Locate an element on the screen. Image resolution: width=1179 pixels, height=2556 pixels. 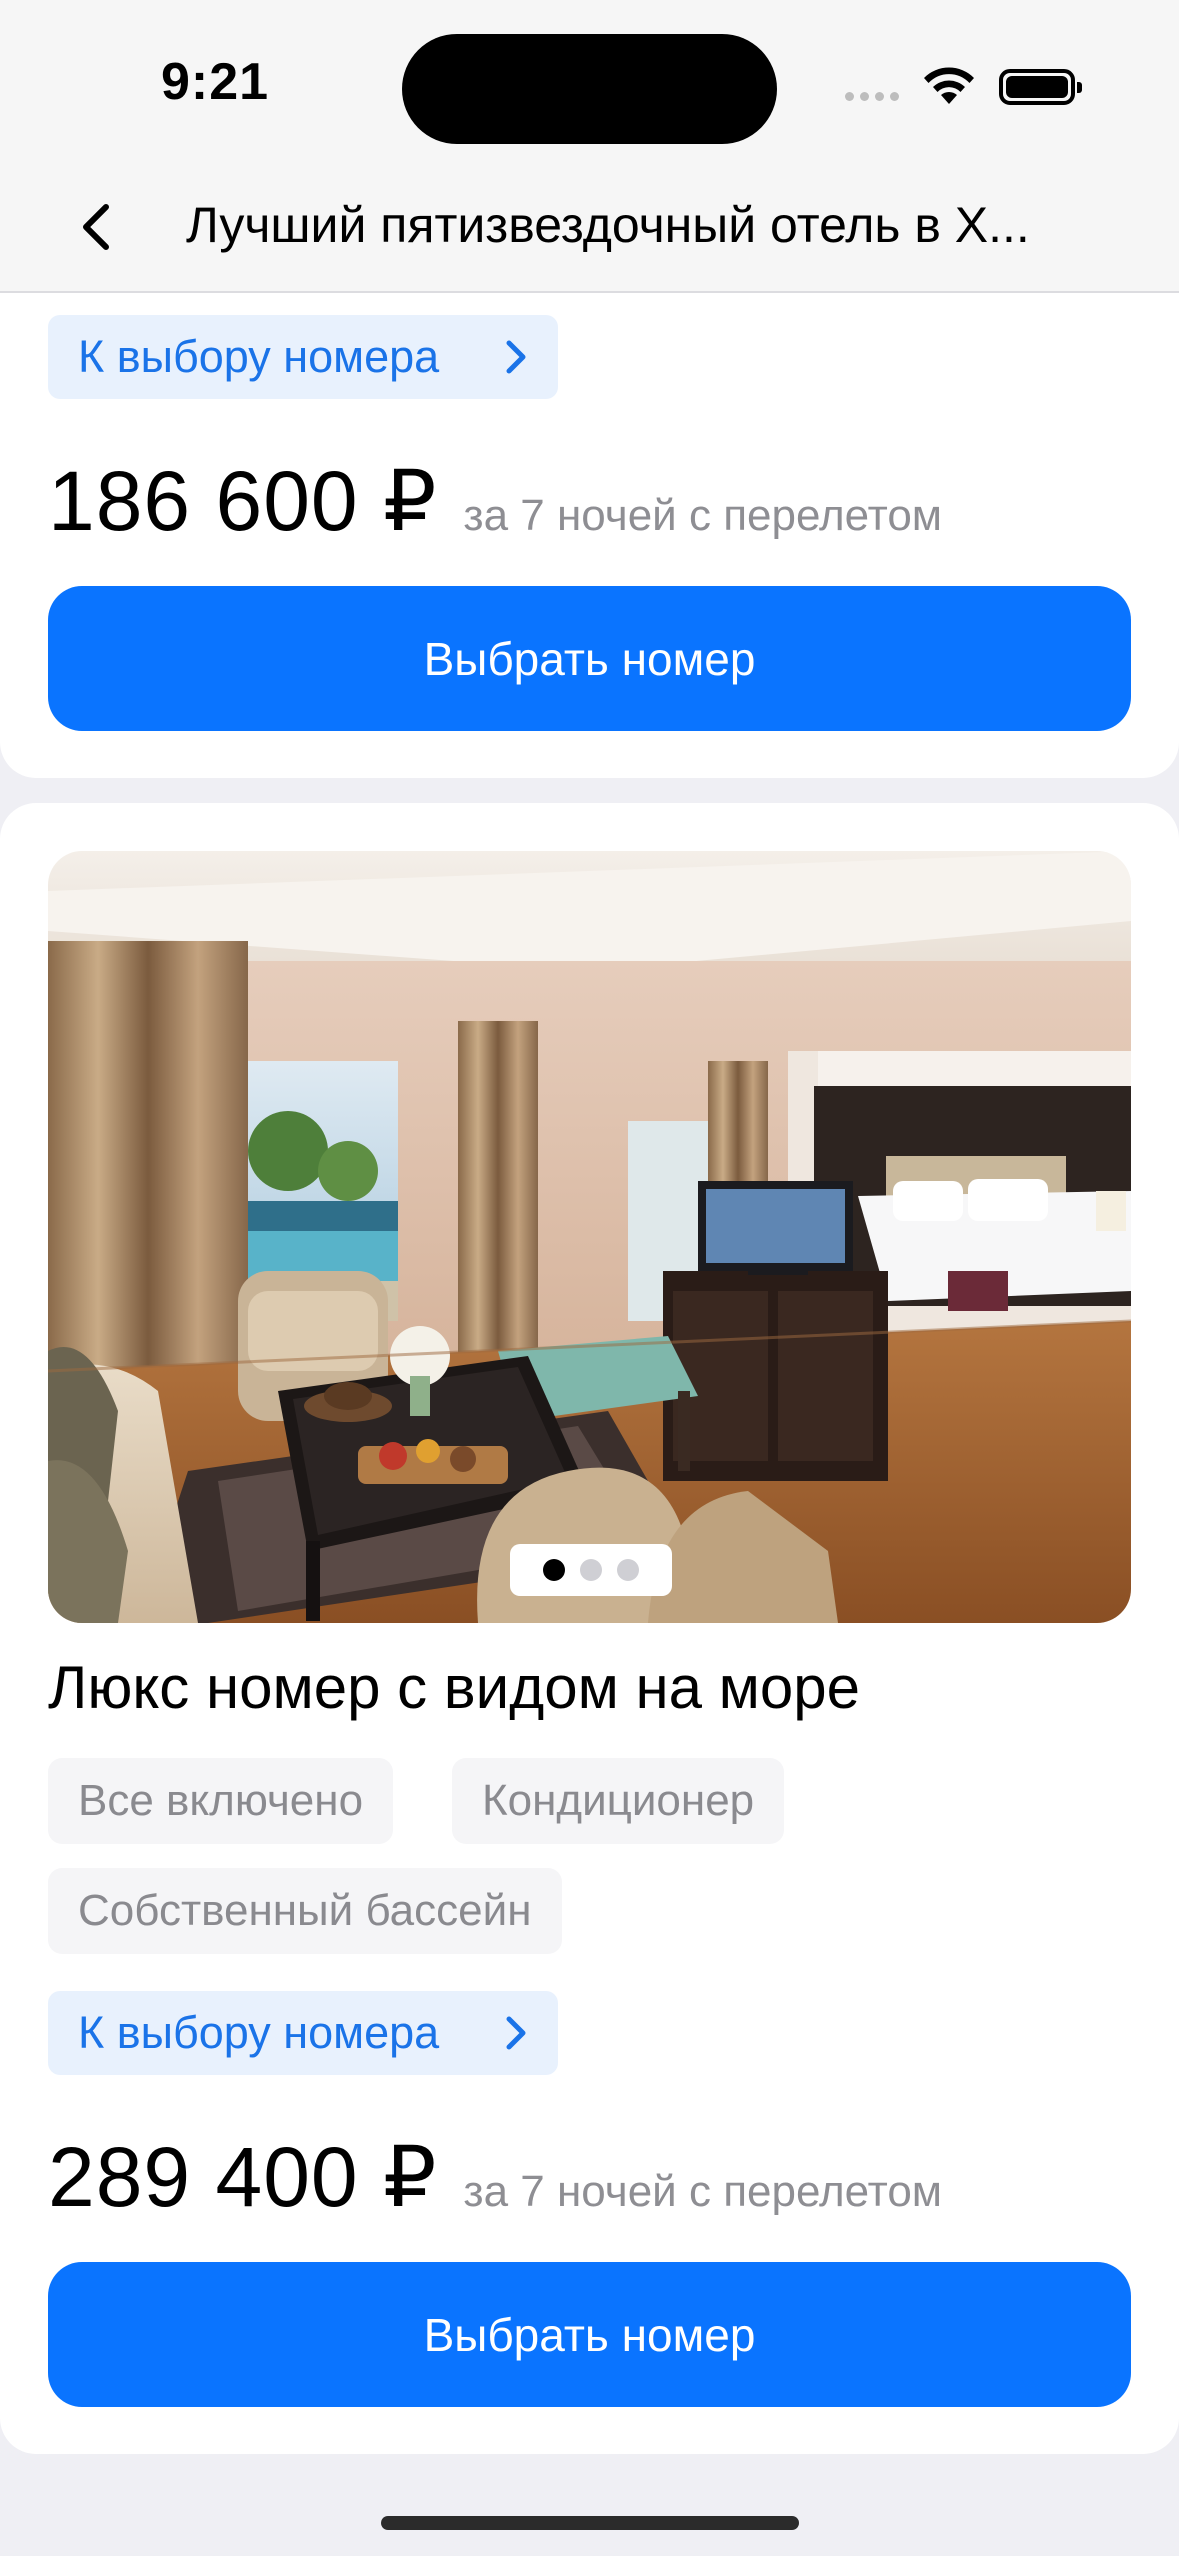
price-row: 289 400 ₽ за 7 ночей с перелетом is located at coordinates (495, 2177).